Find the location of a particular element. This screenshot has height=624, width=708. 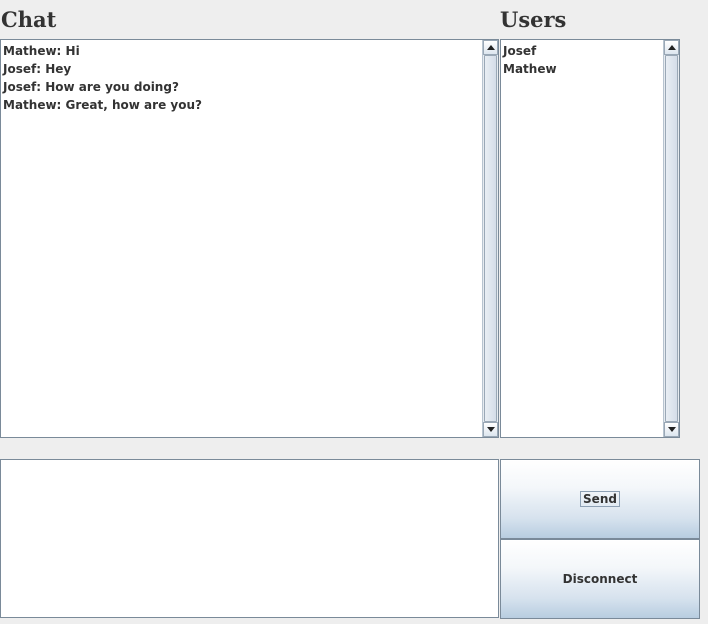

users-scrollbar is located at coordinates (671, 238).